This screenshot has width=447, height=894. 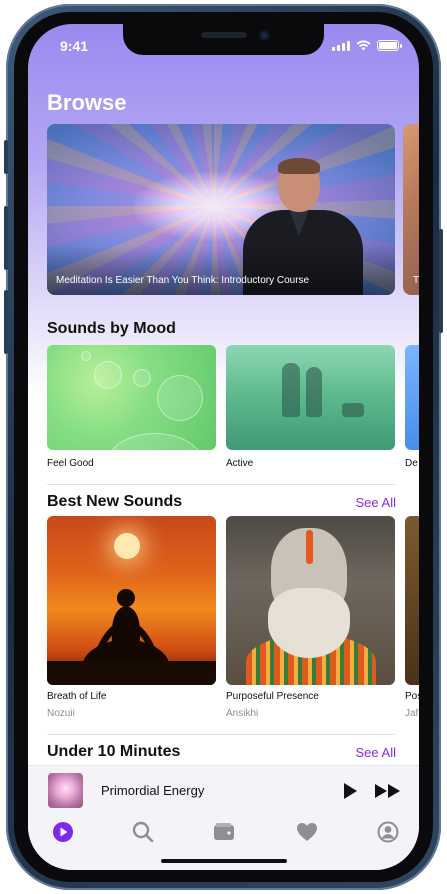 I want to click on sound-title: Purposeful Presence, so click(x=272, y=696).